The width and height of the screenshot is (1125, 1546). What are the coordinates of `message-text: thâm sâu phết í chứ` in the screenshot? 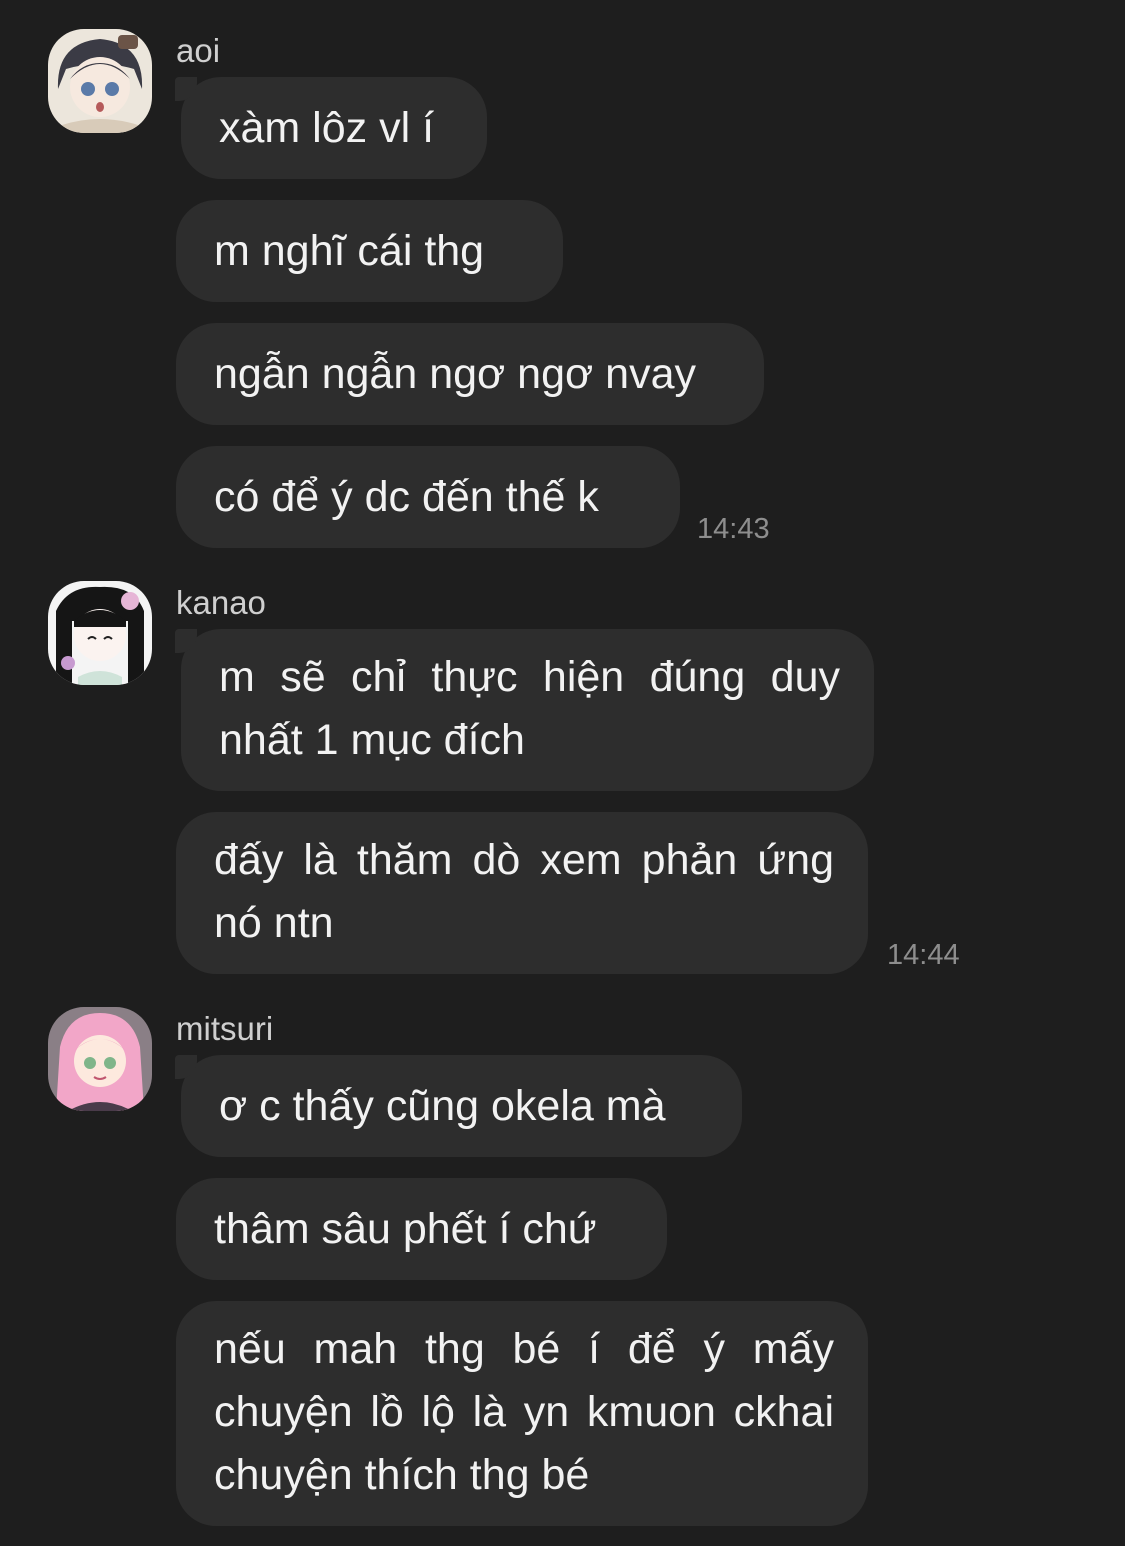 It's located at (405, 1228).